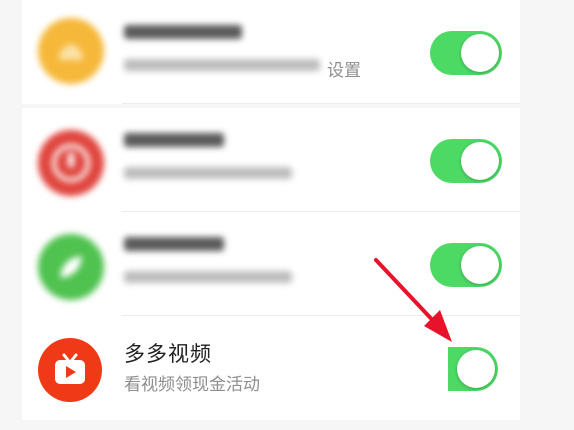  I want to click on app-subtitle: 看视频领现金活动, so click(192, 385).